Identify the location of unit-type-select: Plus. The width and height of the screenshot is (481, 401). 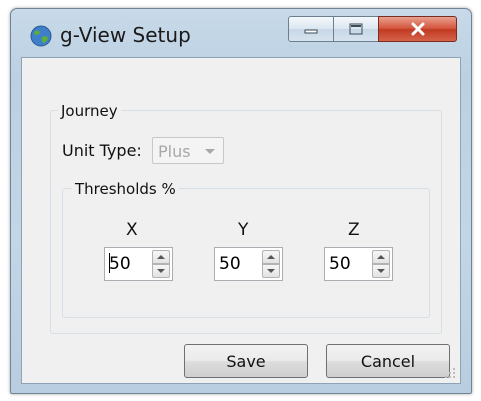
(188, 150).